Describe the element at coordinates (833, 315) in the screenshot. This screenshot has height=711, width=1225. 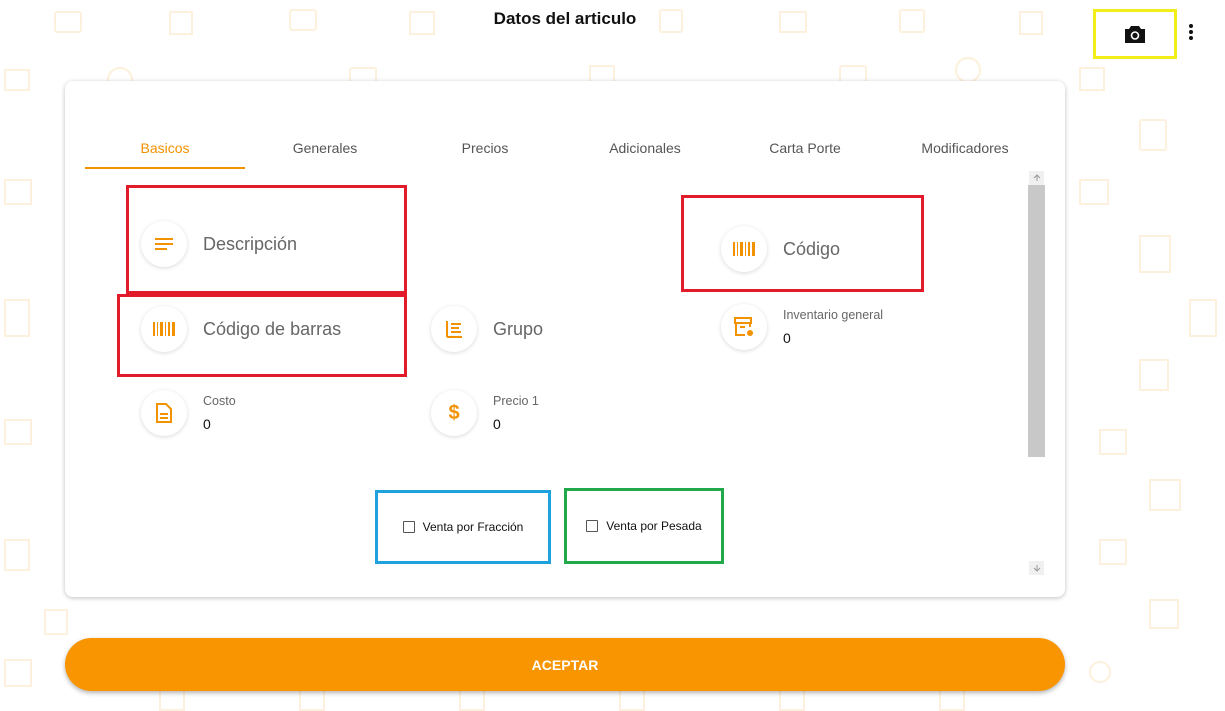
I see `inventario-label: Inventario general` at that location.